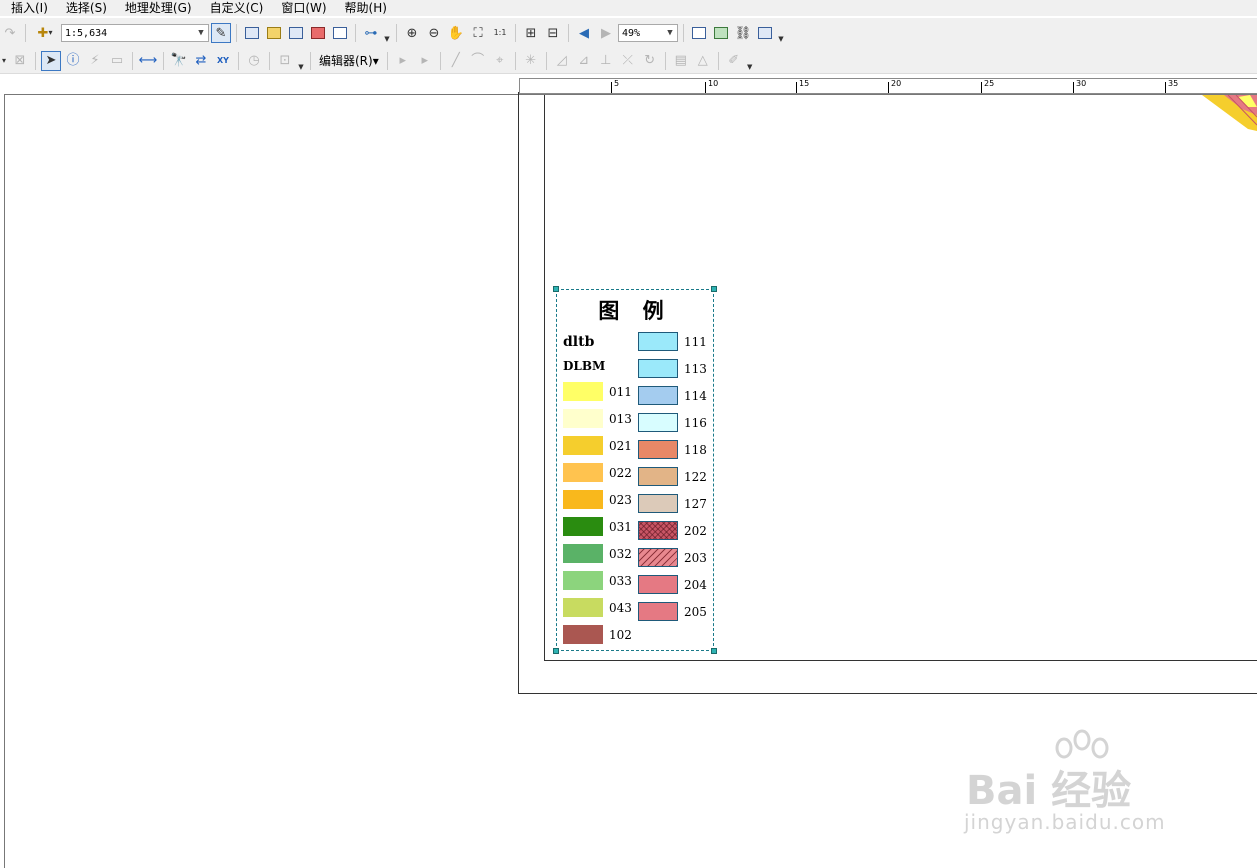 This screenshot has height=868, width=1257. What do you see at coordinates (349, 60) in the screenshot?
I see `editor-menu-button: 编辑器(R)▾` at bounding box center [349, 60].